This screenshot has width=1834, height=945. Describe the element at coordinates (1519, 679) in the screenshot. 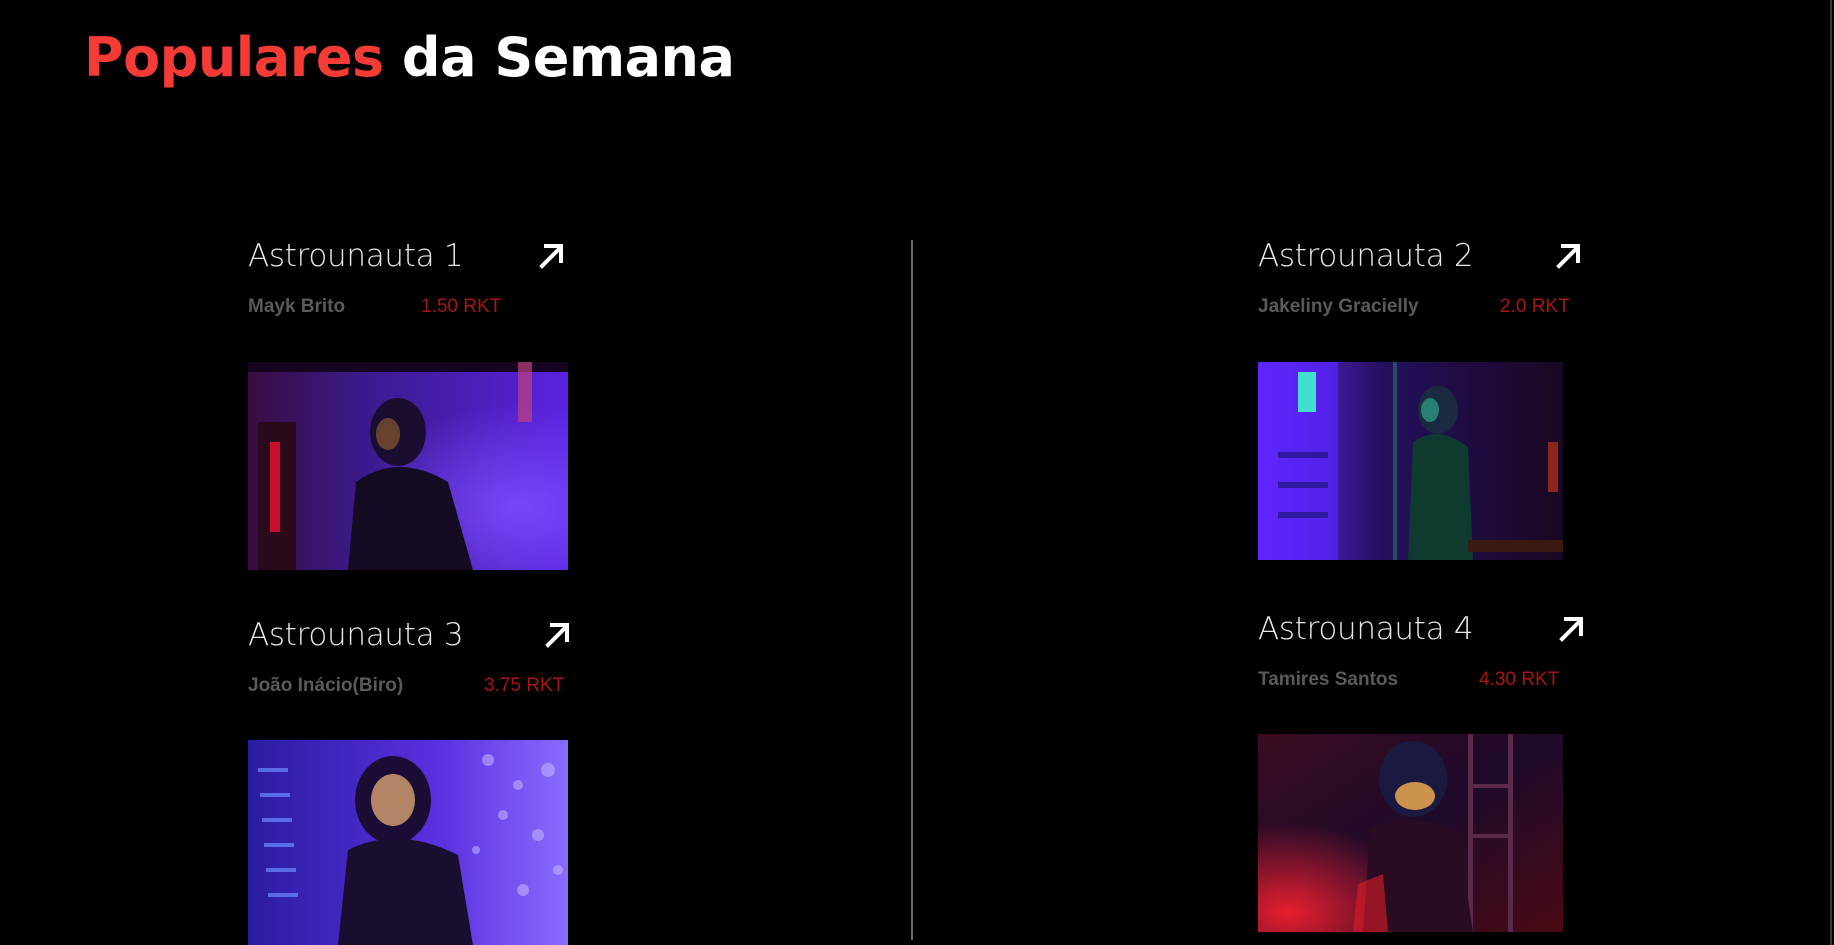

I see `card-price: 4.30 RKT` at that location.